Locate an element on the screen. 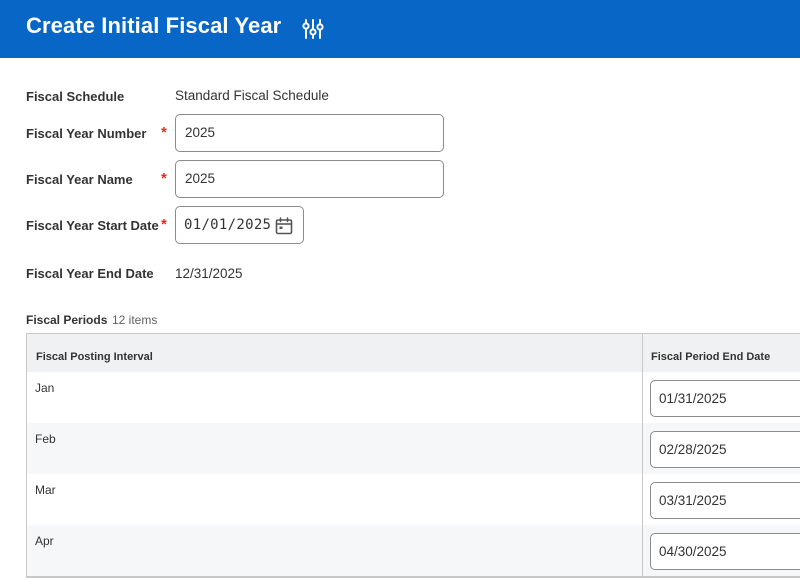 This screenshot has height=578, width=800. fiscal-posting-interval-cell: Apr is located at coordinates (44, 541).